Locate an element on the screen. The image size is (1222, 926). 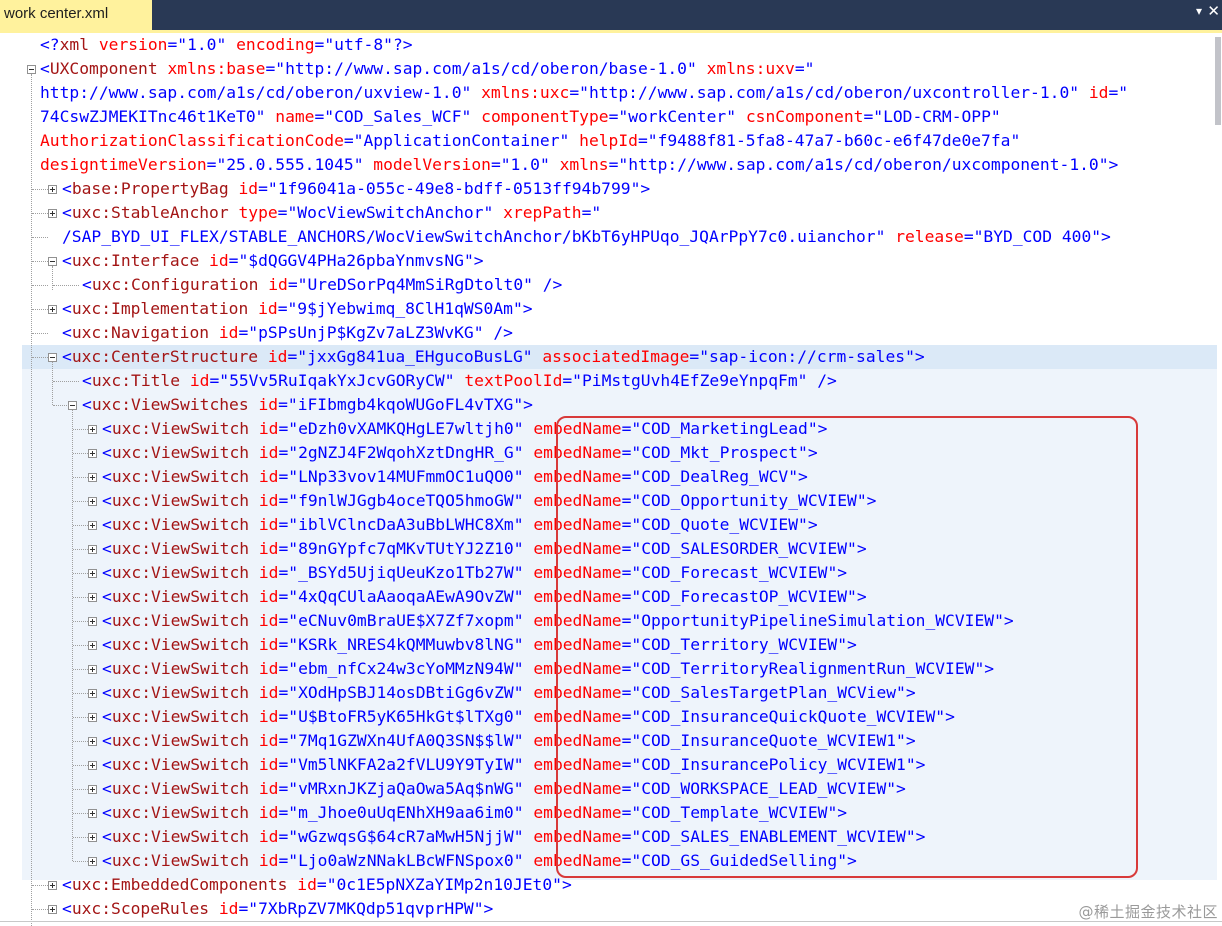
token-ct: uxc:Configuration is located at coordinates (175, 284).